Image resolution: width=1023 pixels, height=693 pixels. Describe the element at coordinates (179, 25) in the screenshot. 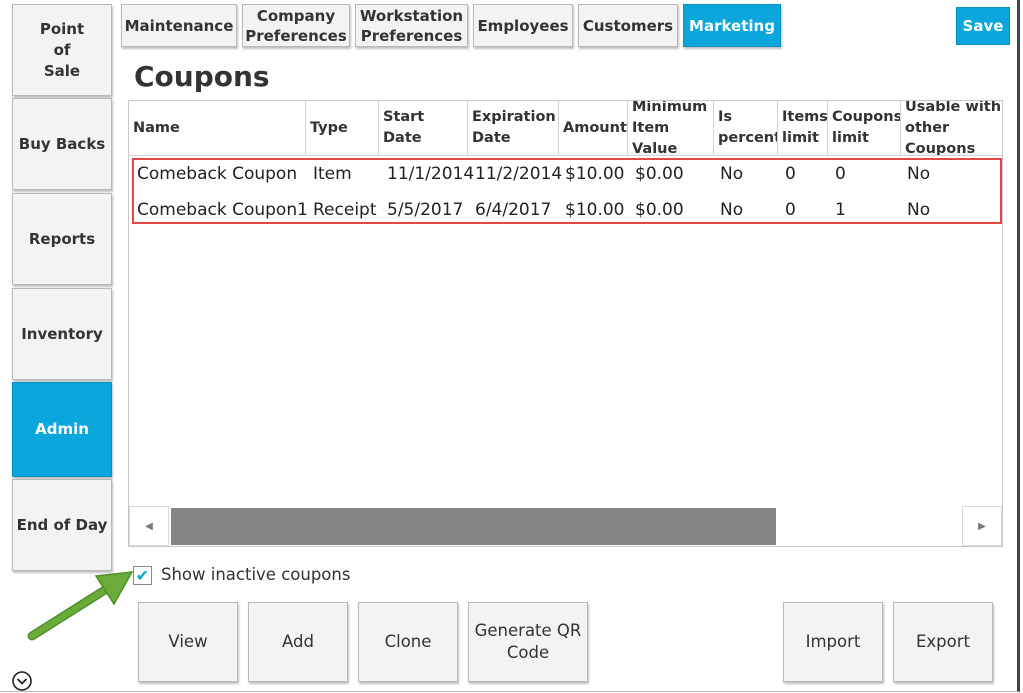

I see `tab-maintenance: Maintenance` at that location.